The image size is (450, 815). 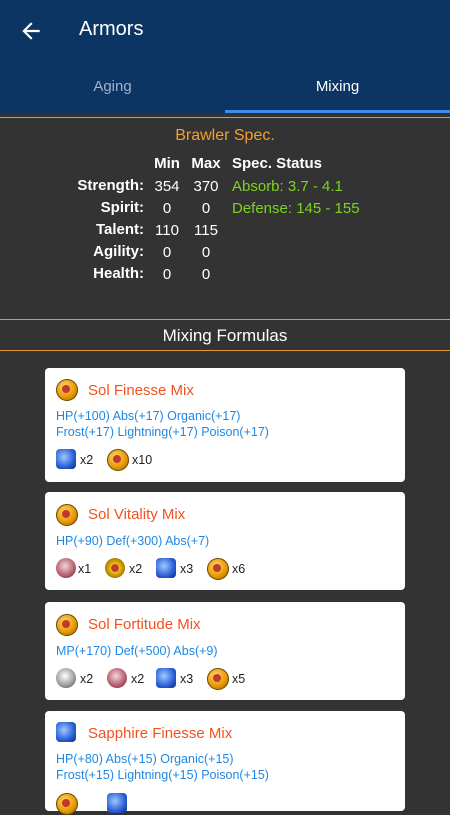 What do you see at coordinates (162, 432) in the screenshot?
I see `formula-effects: Frost(+17) Lightning(+17) Poison(+17)` at bounding box center [162, 432].